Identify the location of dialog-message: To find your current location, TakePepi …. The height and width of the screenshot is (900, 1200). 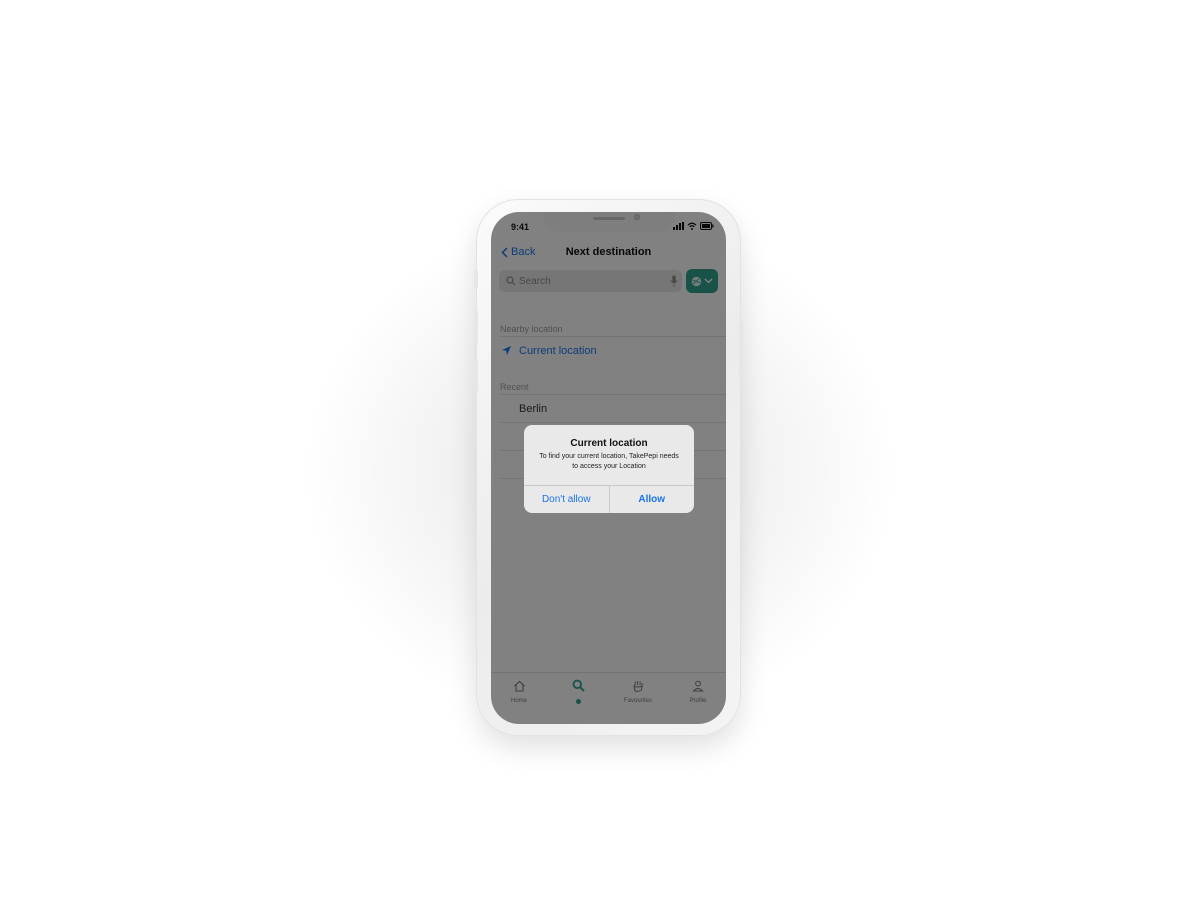
(609, 461).